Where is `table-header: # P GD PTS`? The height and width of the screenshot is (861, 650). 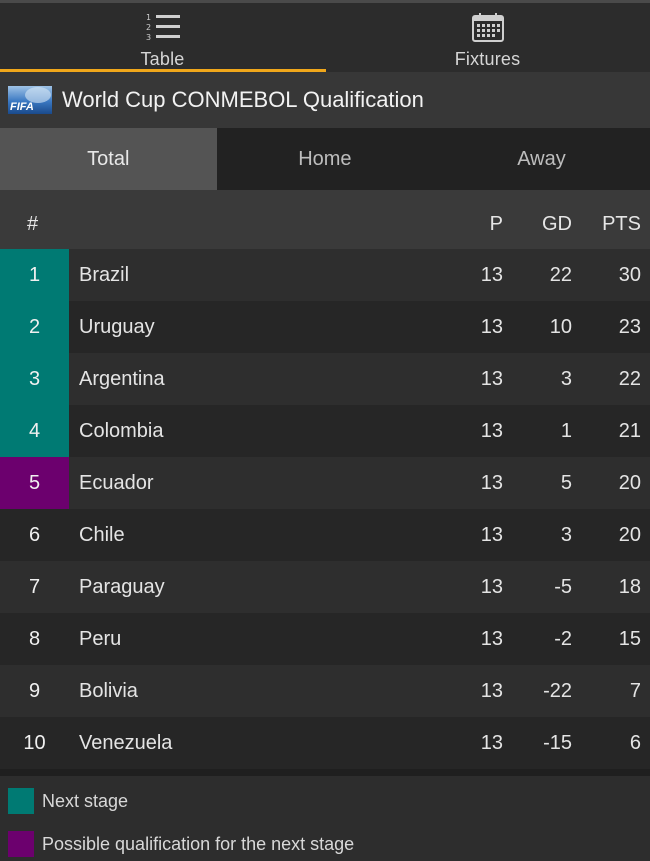
table-header: # P GD PTS is located at coordinates (325, 223).